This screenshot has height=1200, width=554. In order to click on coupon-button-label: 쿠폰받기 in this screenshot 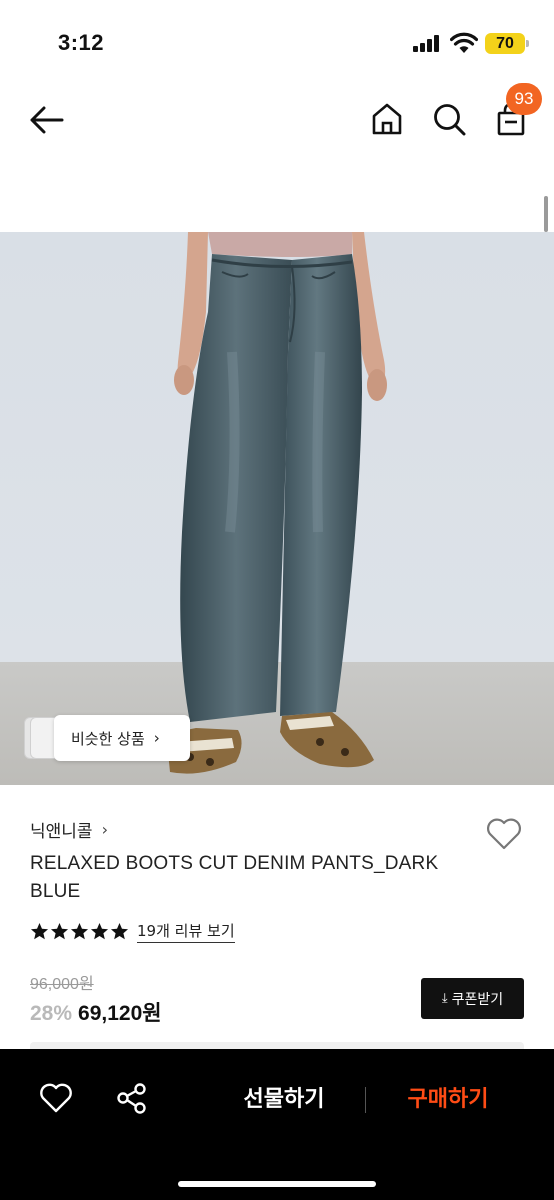, I will do `click(477, 999)`.